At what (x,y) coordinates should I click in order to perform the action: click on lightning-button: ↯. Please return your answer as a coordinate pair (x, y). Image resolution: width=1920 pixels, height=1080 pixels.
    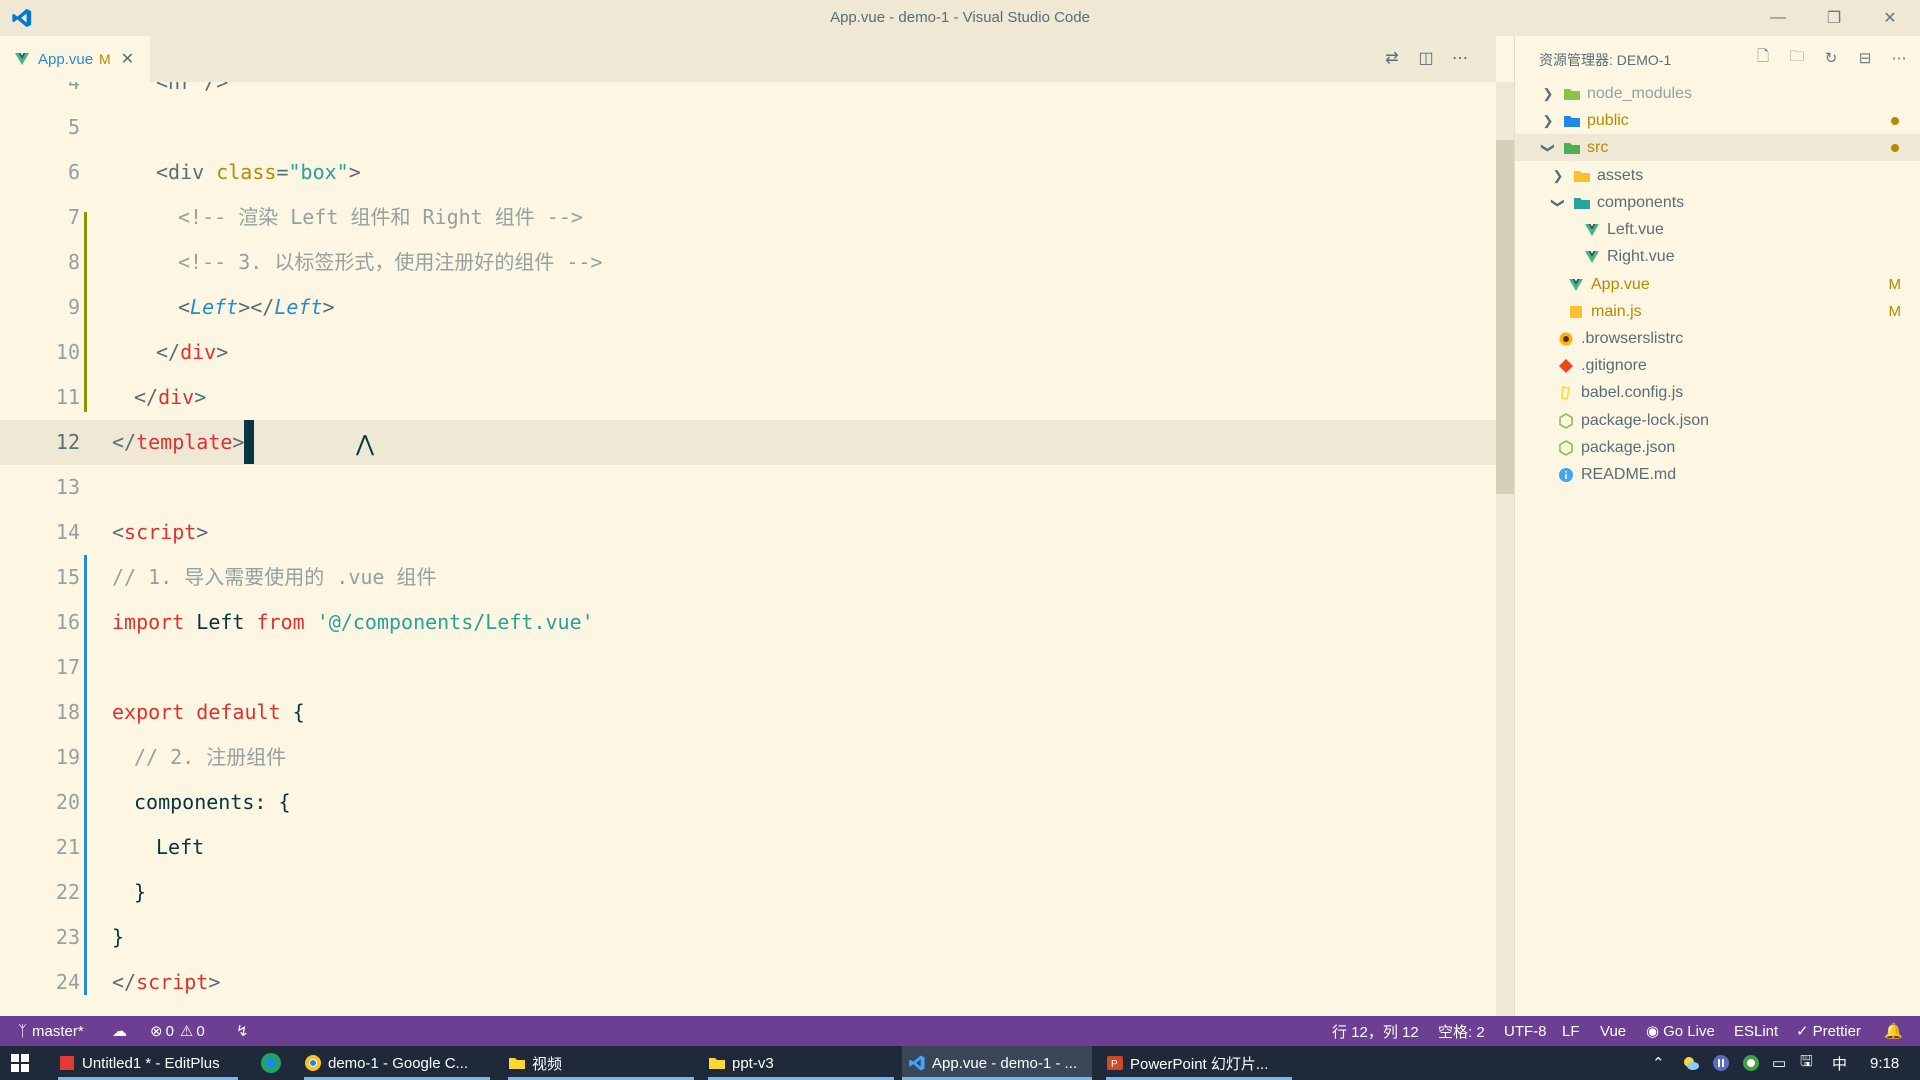
    Looking at the image, I should click on (242, 1031).